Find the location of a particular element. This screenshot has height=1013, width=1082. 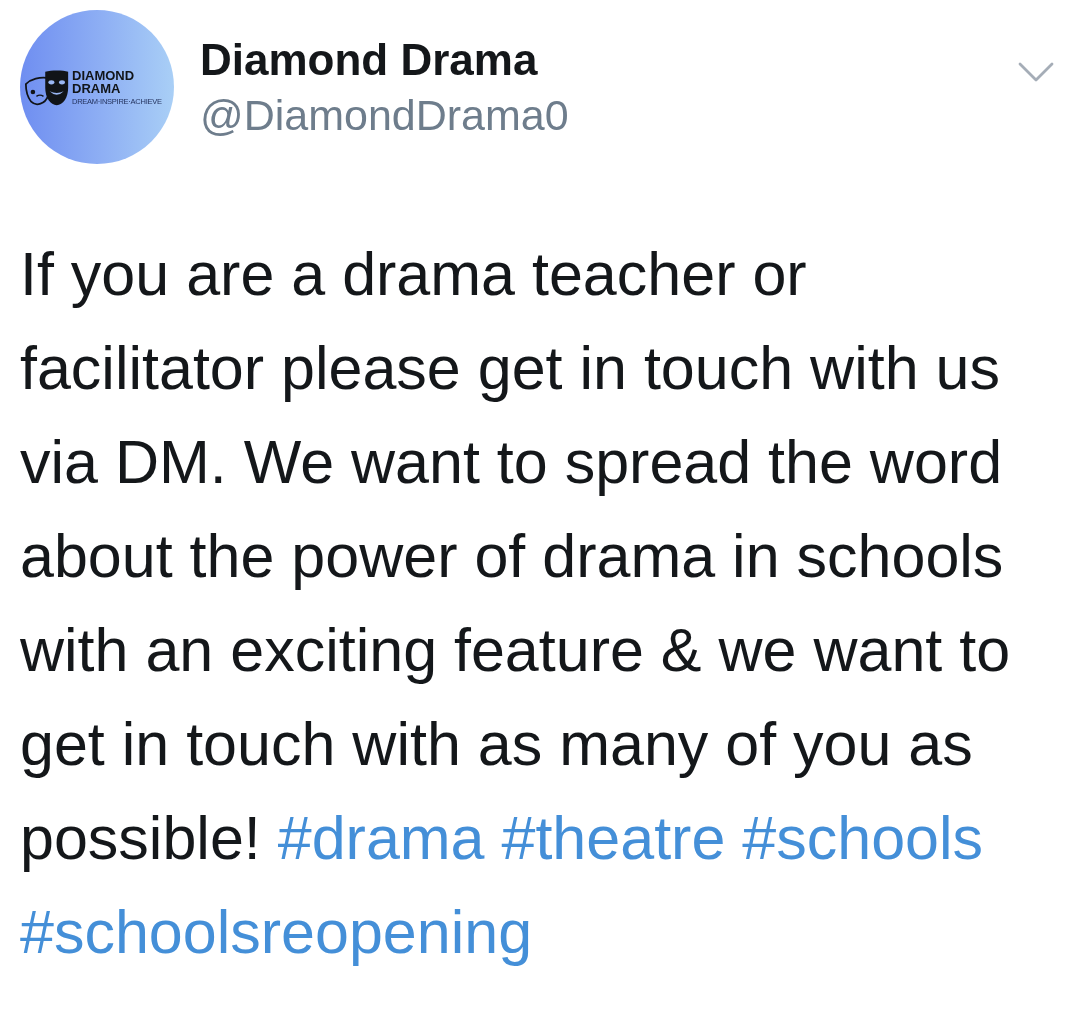

logo-text: DIAMOND is located at coordinates (104, 75).